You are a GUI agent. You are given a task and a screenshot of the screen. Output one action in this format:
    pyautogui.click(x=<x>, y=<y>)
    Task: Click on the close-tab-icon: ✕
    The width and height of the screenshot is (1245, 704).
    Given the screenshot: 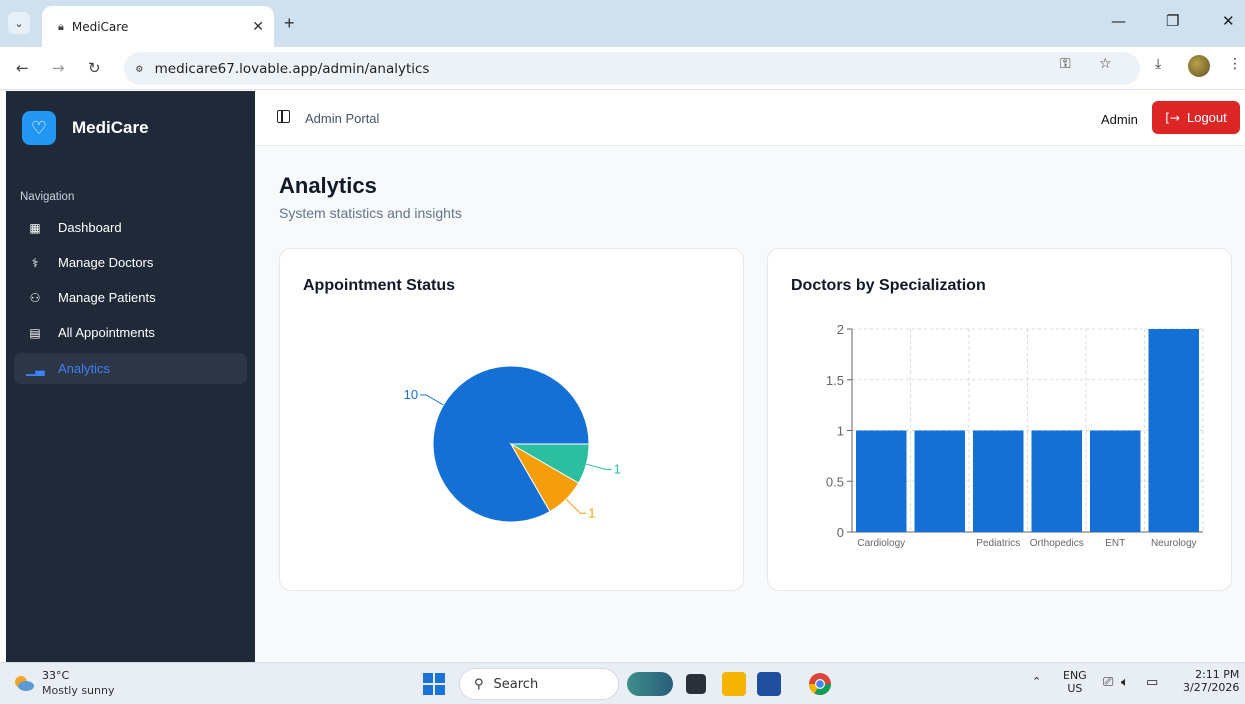 What is the action you would take?
    pyautogui.click(x=258, y=27)
    